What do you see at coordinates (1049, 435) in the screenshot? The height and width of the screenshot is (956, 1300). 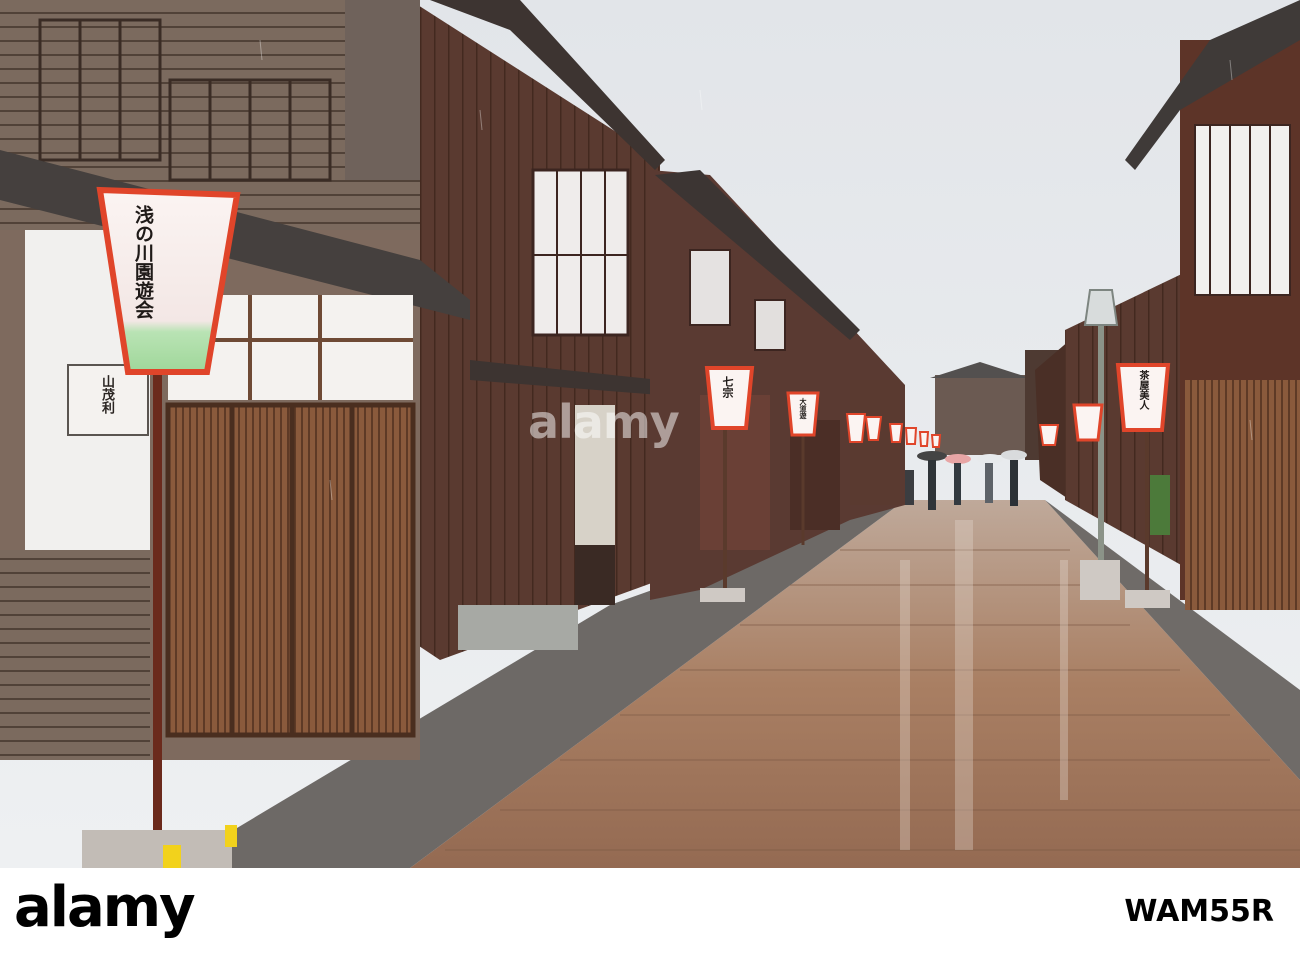 I see `lantern-right-far` at bounding box center [1049, 435].